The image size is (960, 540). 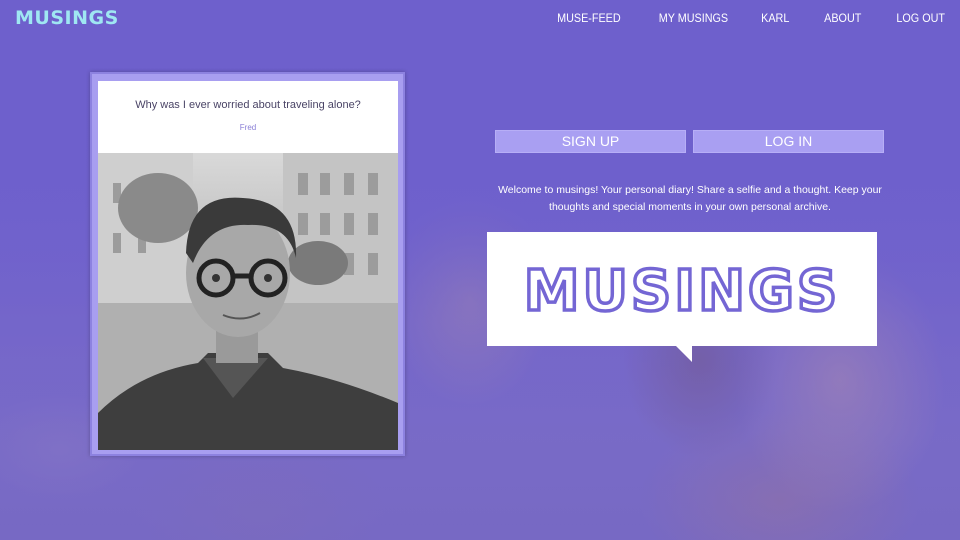 I want to click on nav-link-profile: KARL, so click(x=775, y=18).